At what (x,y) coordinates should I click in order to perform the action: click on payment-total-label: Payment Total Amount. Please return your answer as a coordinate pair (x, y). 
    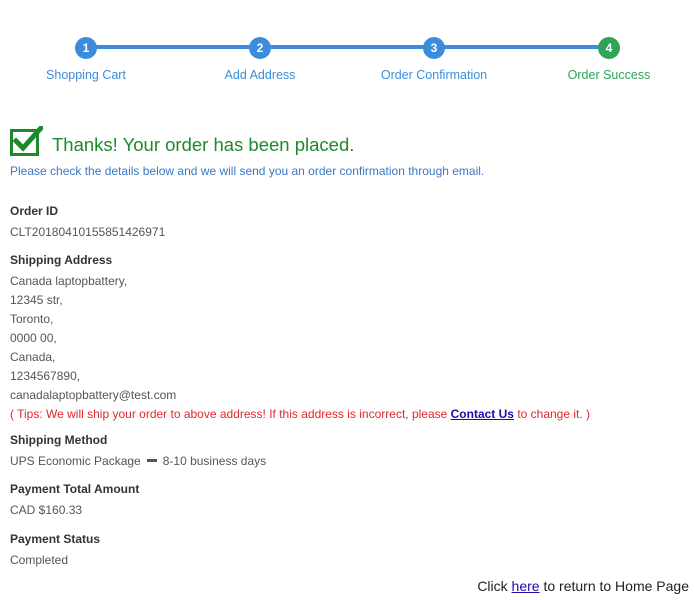
    Looking at the image, I should click on (75, 489).